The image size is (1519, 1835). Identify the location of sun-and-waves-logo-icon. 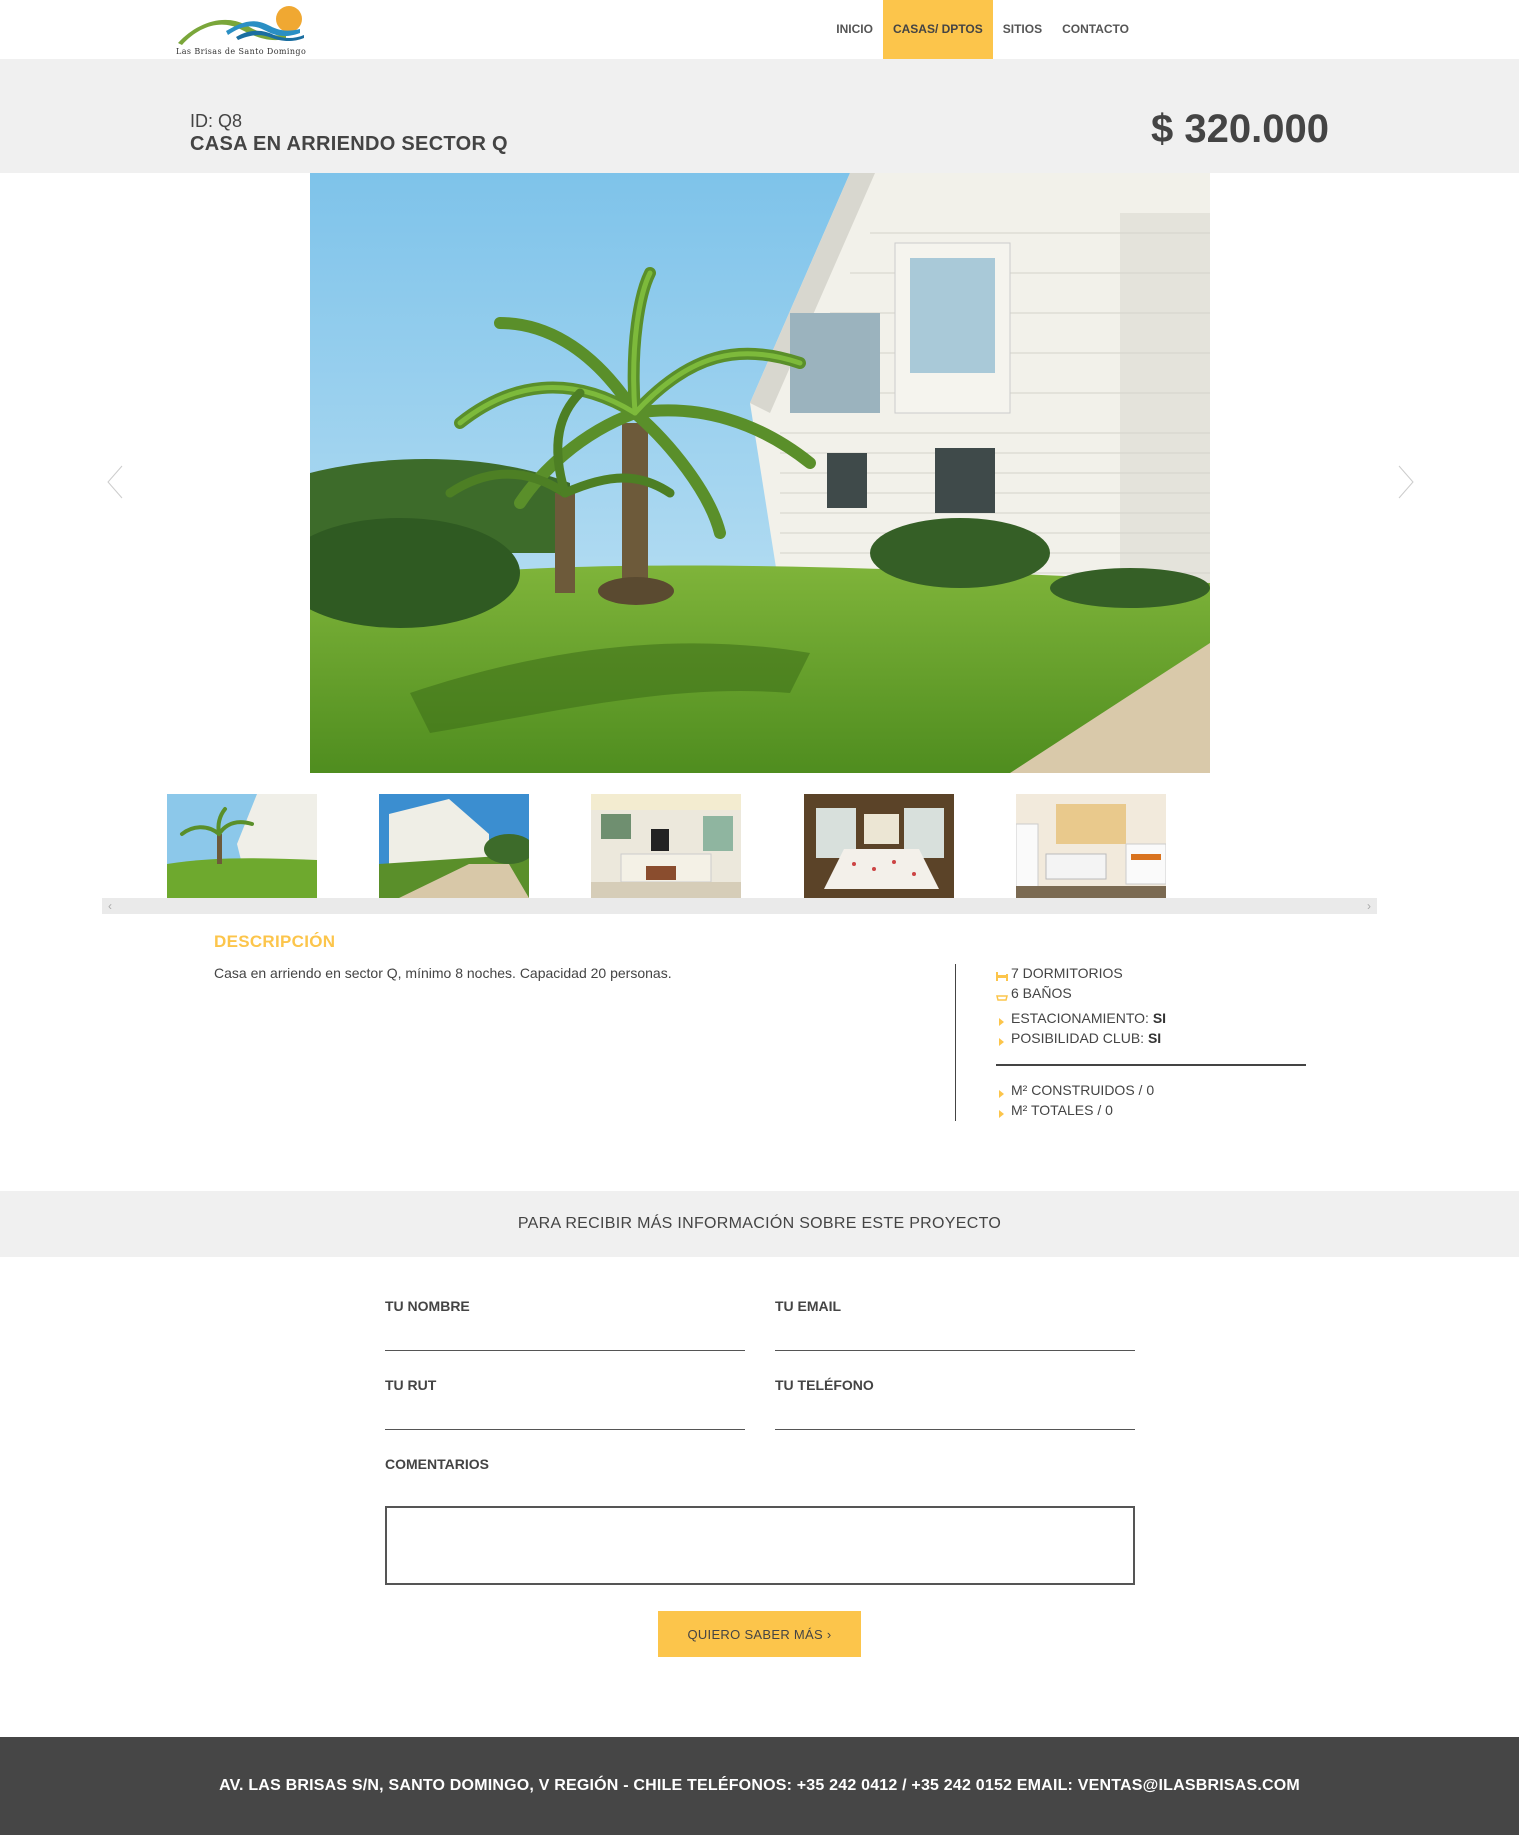
(241, 25).